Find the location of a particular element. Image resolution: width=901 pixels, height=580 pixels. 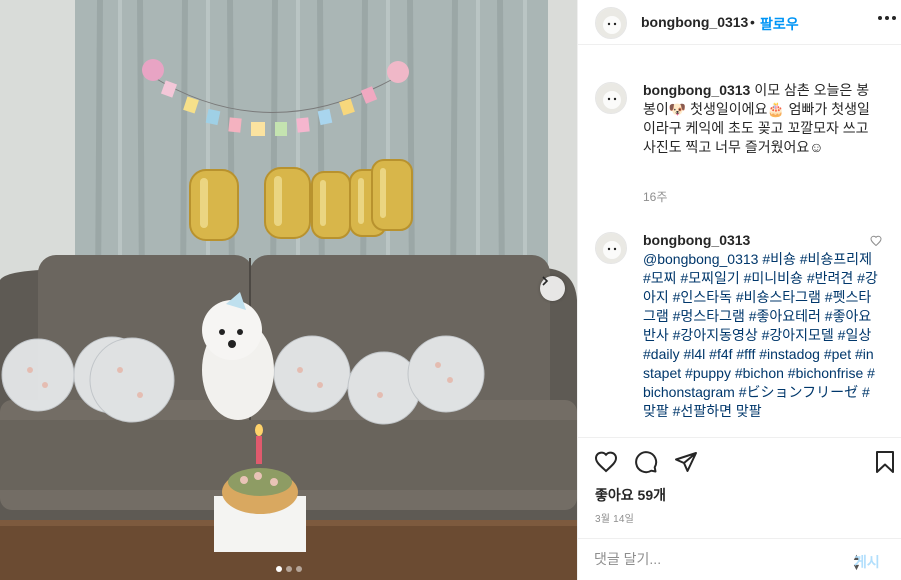

add-comment-form: ▲▼ 게시 is located at coordinates (739, 559).